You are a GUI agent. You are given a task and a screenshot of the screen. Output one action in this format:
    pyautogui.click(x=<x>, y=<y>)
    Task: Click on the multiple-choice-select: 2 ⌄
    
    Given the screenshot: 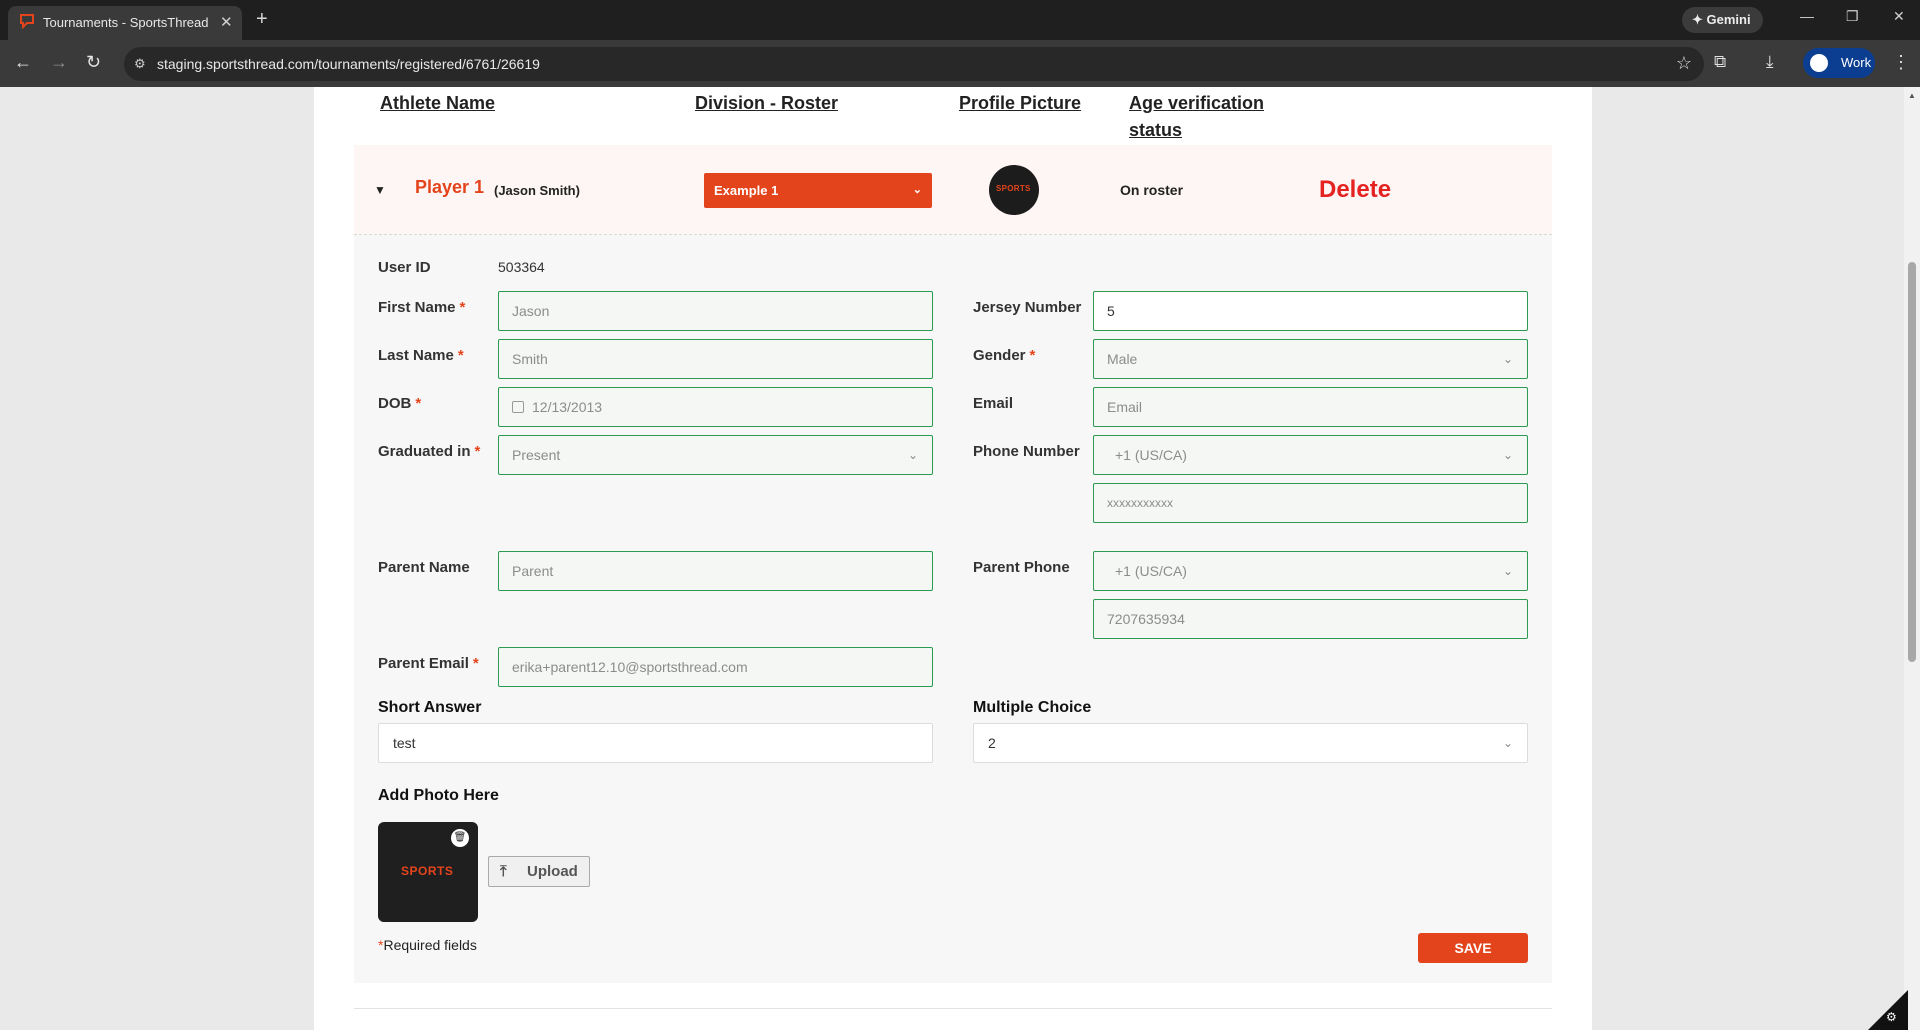 What is the action you would take?
    pyautogui.click(x=1250, y=743)
    